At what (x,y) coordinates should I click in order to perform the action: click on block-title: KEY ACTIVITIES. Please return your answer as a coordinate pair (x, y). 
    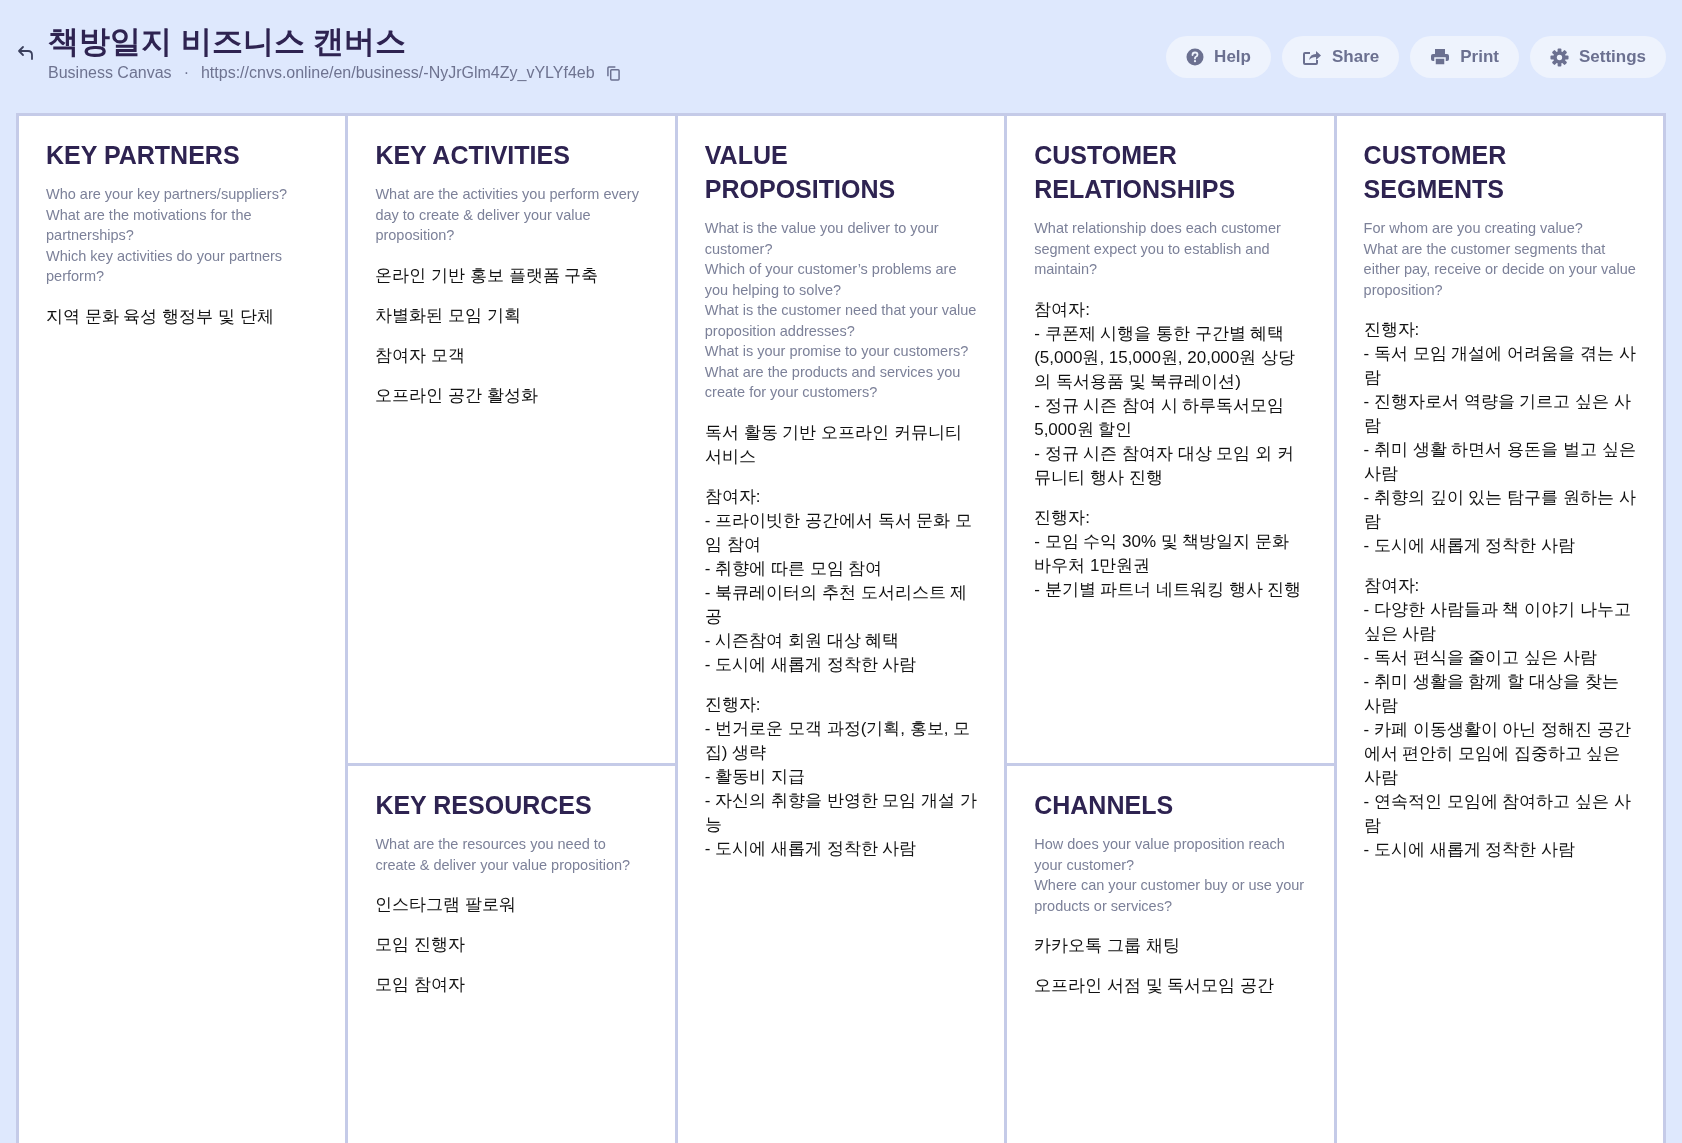
    Looking at the image, I should click on (473, 155).